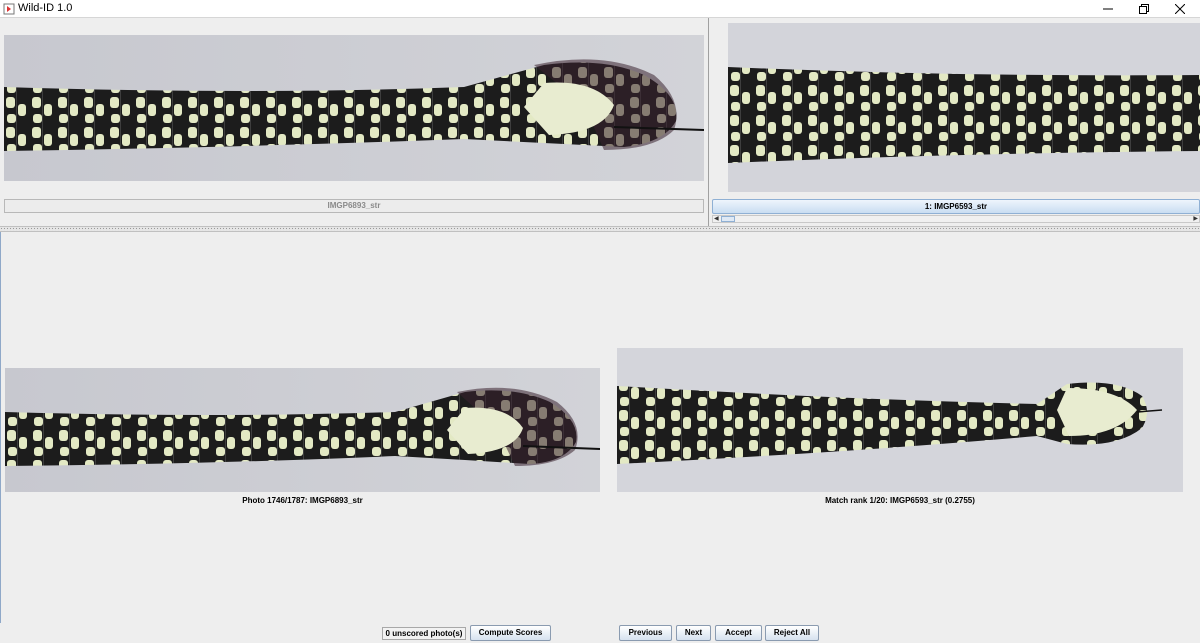 The height and width of the screenshot is (643, 1200). I want to click on match-photo-caption: Match rank 1/20: IMGP6593_str (0.2755), so click(900, 500).